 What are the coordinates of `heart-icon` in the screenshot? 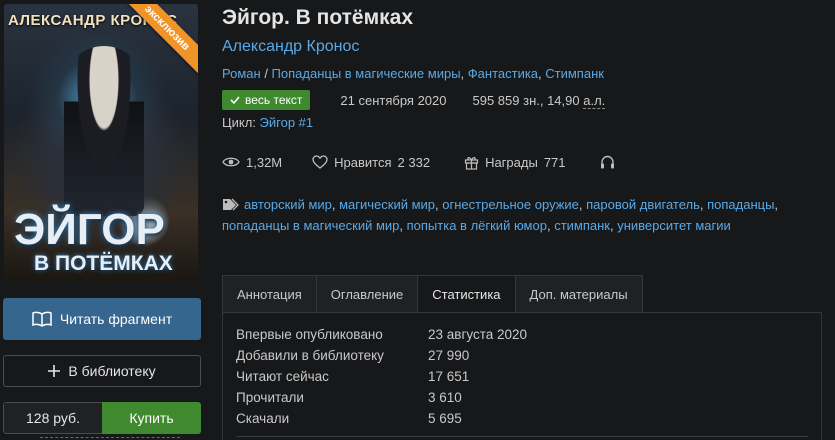 It's located at (320, 162).